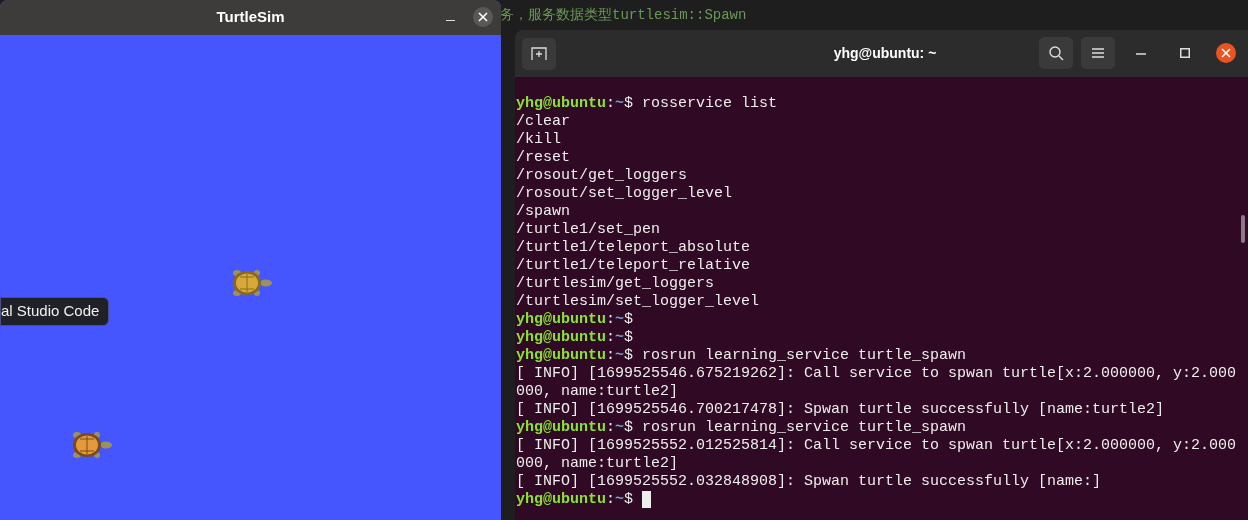  Describe the element at coordinates (250, 17) in the screenshot. I see `window-title: TurtleSim` at that location.